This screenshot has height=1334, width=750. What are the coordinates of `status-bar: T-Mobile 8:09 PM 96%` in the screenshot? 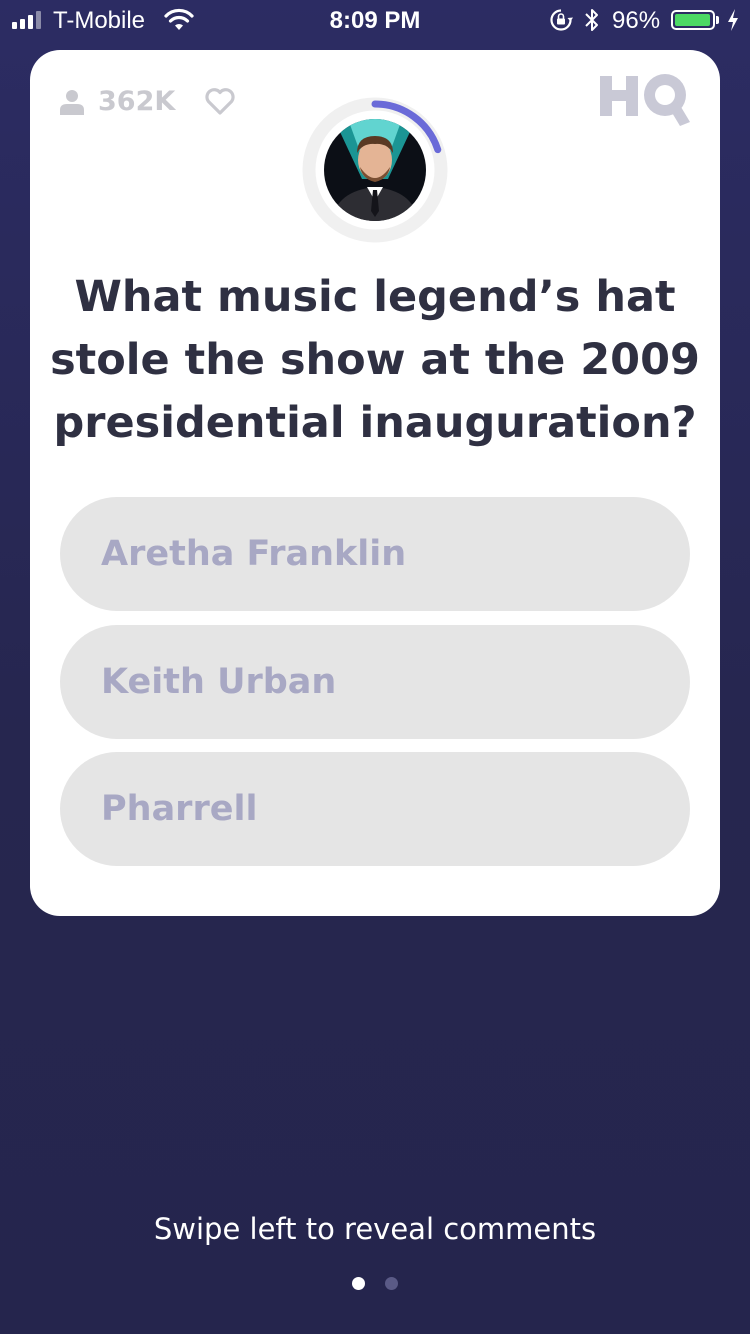 It's located at (375, 20).